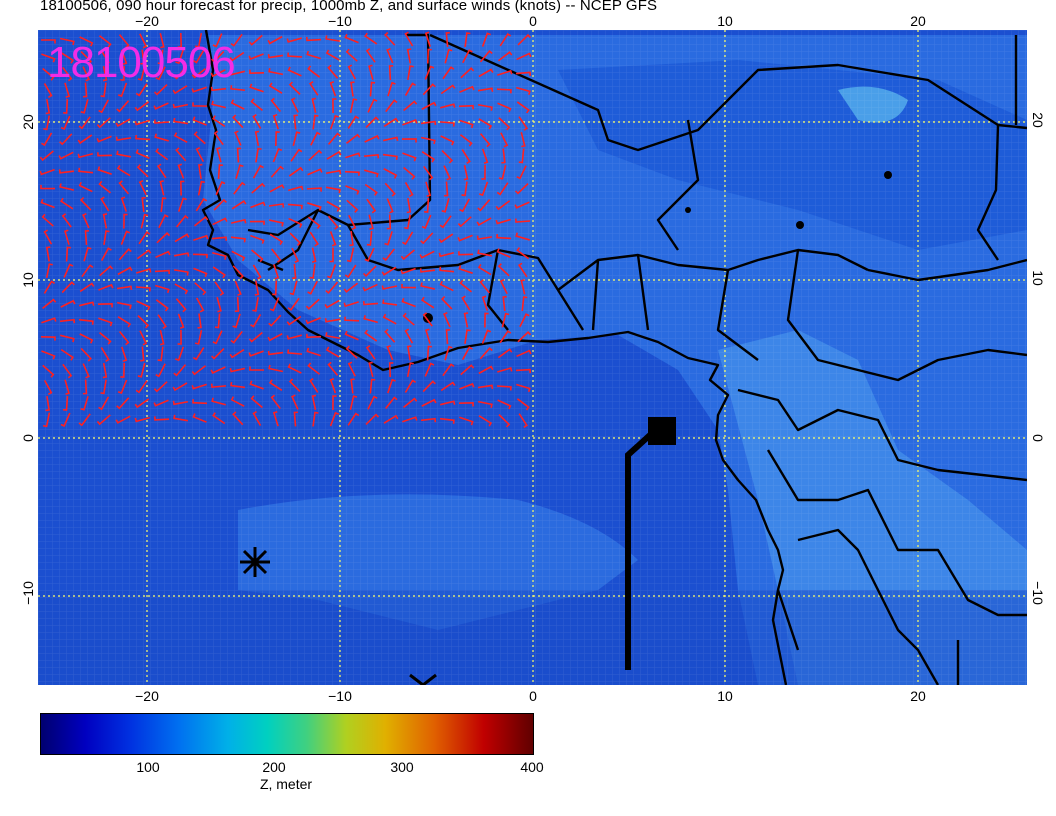  I want to click on right-lat-tick: 10, so click(1037, 278).